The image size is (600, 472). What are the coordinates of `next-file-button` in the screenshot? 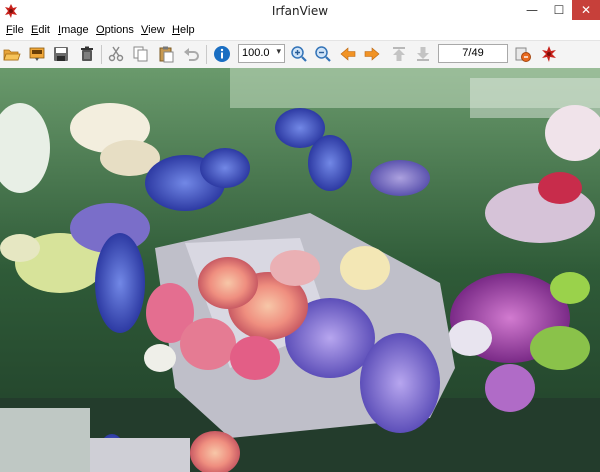 It's located at (372, 54).